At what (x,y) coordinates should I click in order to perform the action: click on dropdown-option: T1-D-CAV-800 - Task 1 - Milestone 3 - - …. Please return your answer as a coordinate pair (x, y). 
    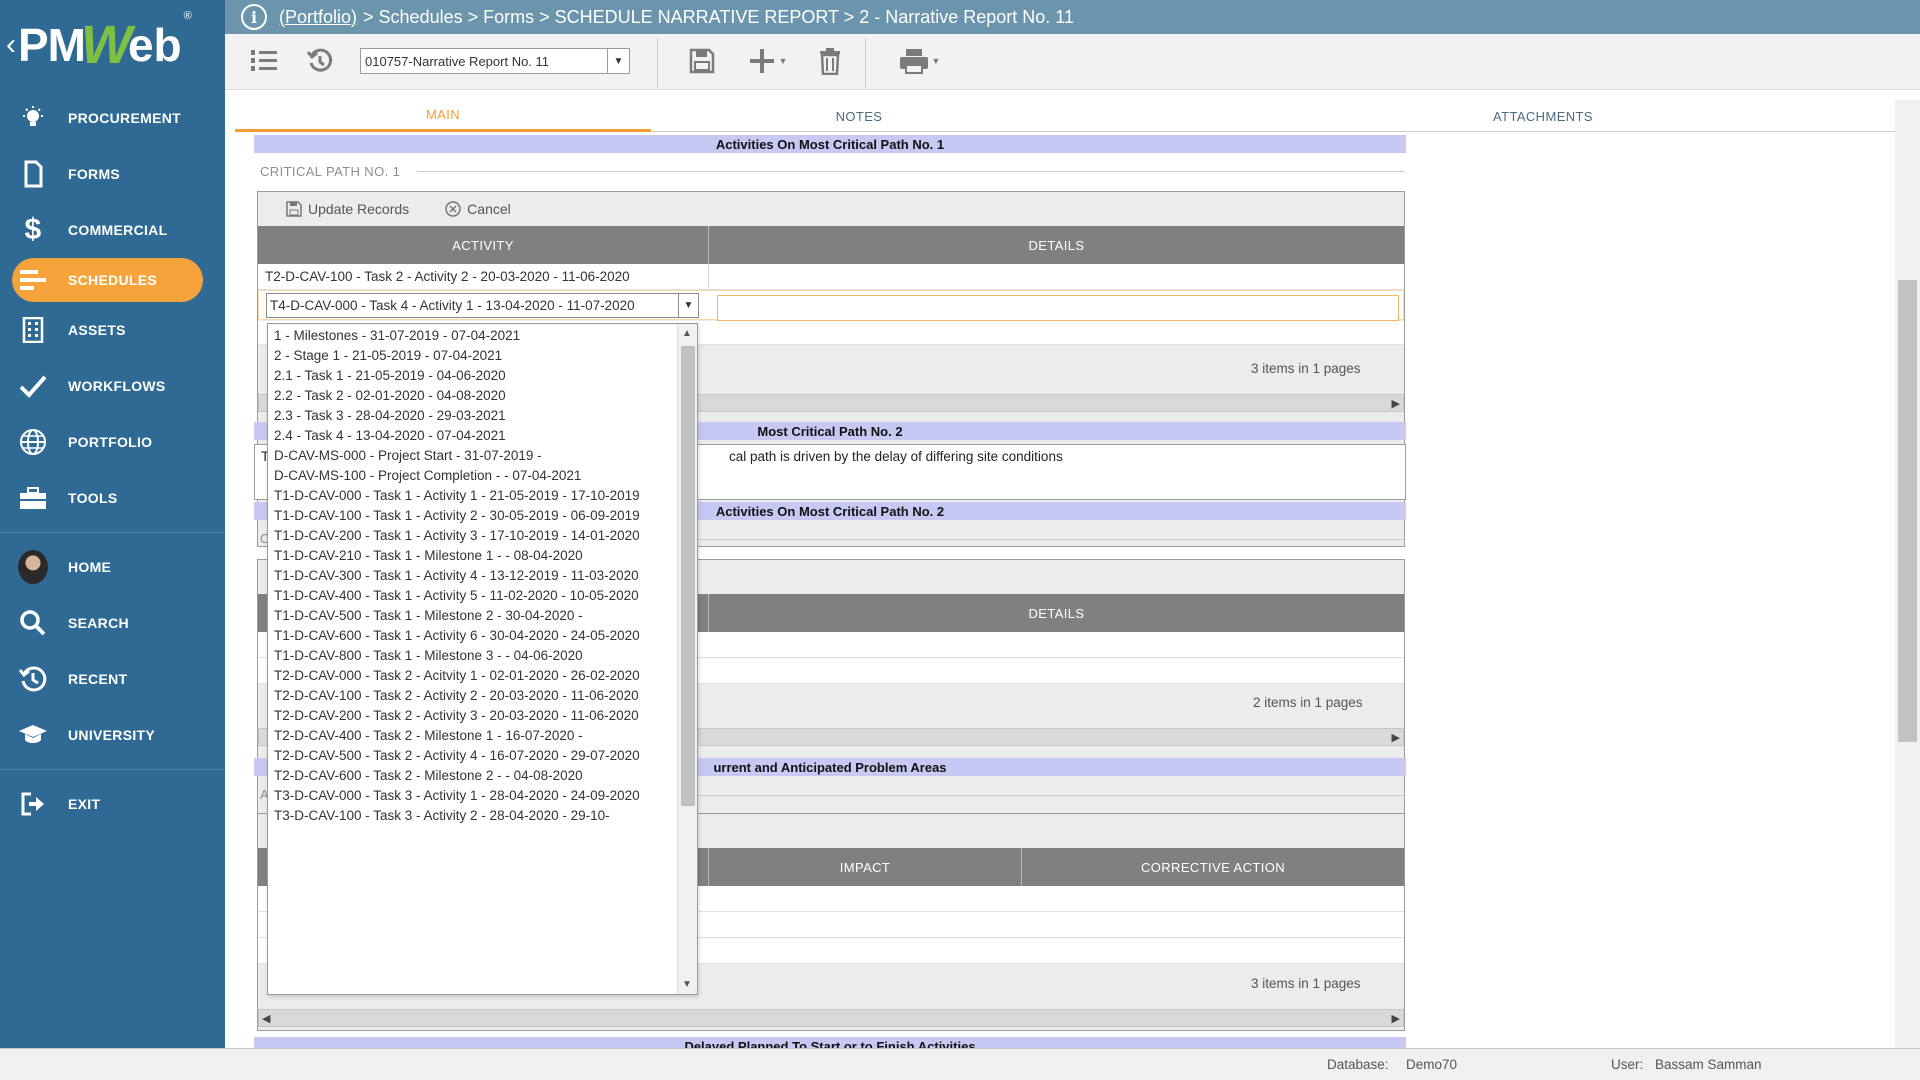
    Looking at the image, I should click on (473, 656).